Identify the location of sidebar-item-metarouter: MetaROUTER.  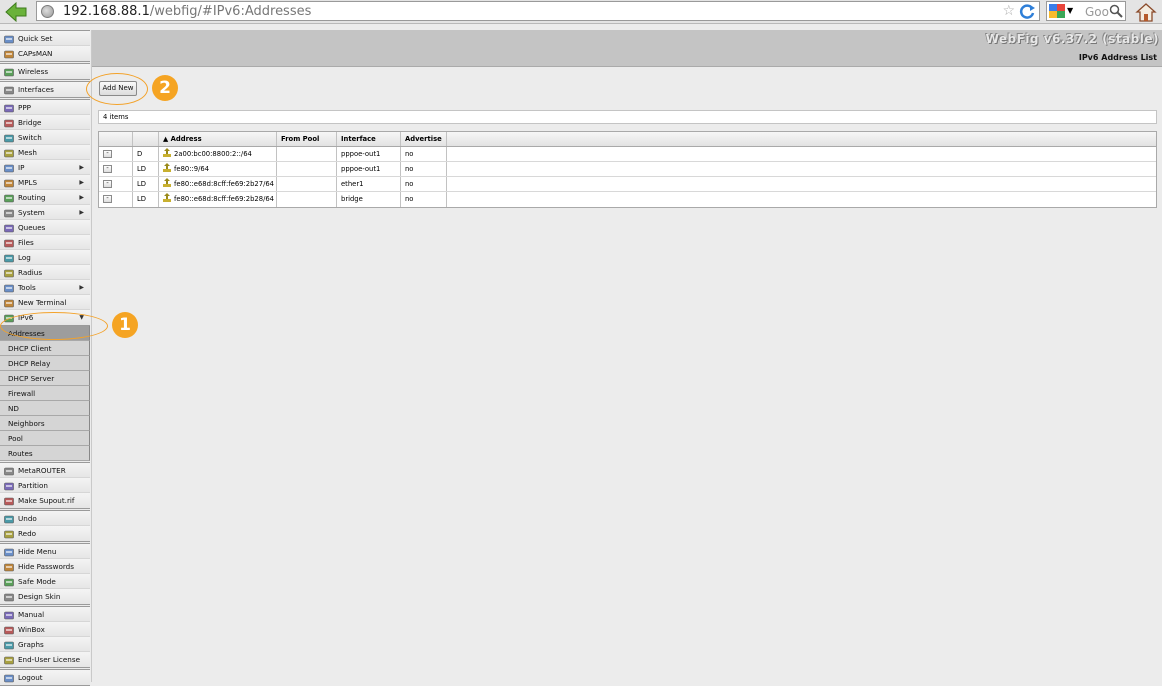
(45, 470).